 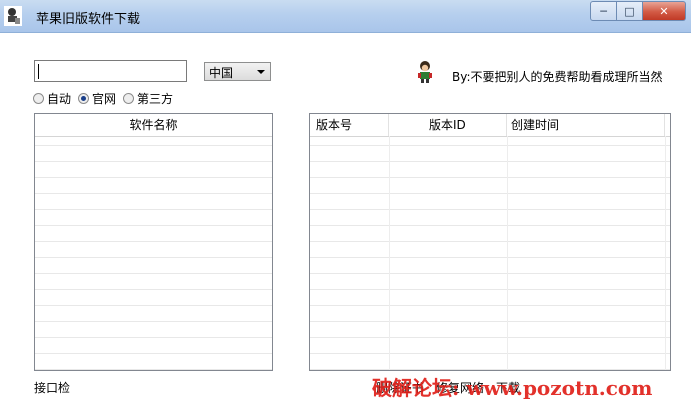 I want to click on country-select-value: 中国, so click(x=221, y=73).